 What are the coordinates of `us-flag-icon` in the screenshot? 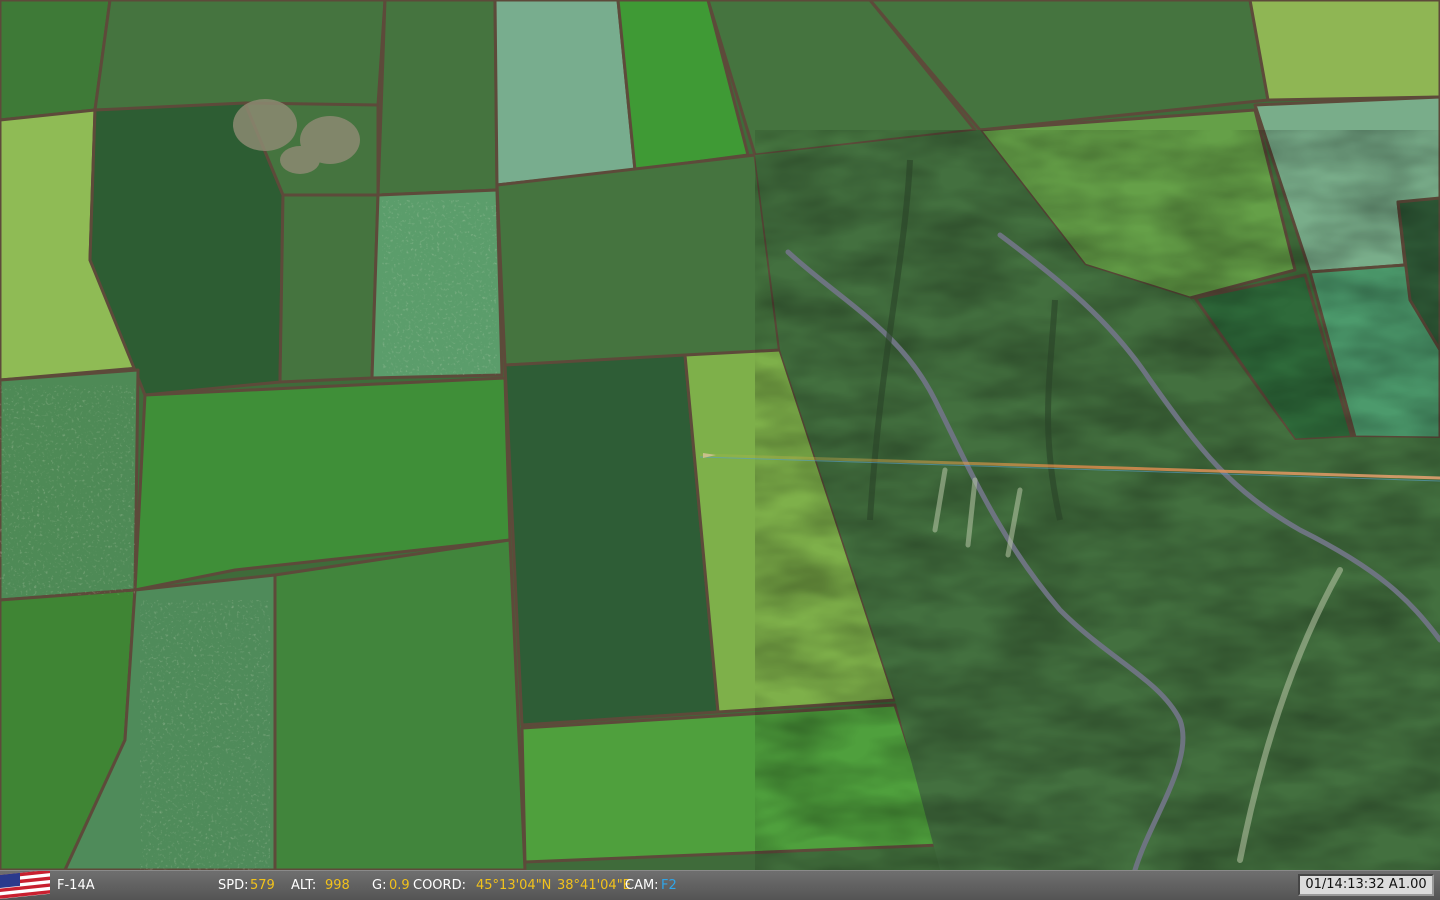 It's located at (25, 885).